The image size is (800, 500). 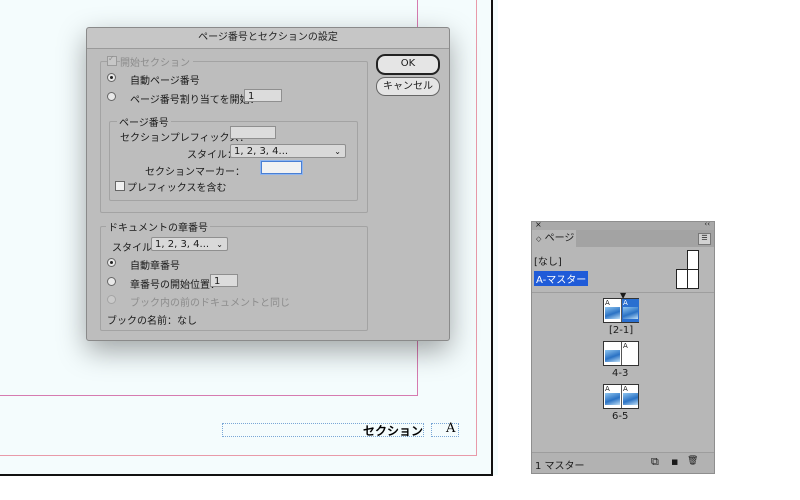 I want to click on include-prefix-checkbox, so click(x=120, y=186).